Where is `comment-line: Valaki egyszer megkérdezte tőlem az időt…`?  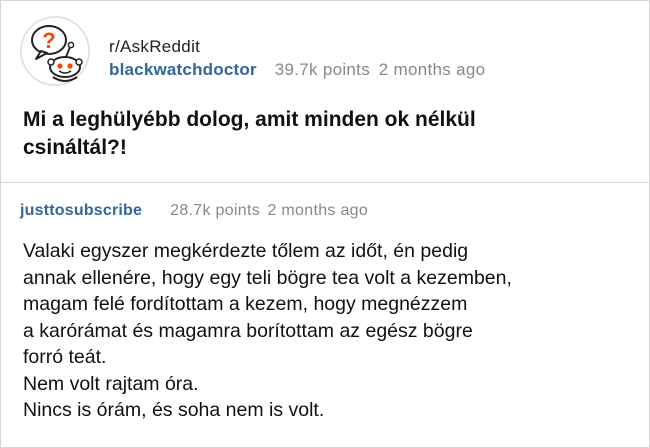
comment-line: Valaki egyszer megkérdezte tőlem az időt… is located at coordinates (246, 251).